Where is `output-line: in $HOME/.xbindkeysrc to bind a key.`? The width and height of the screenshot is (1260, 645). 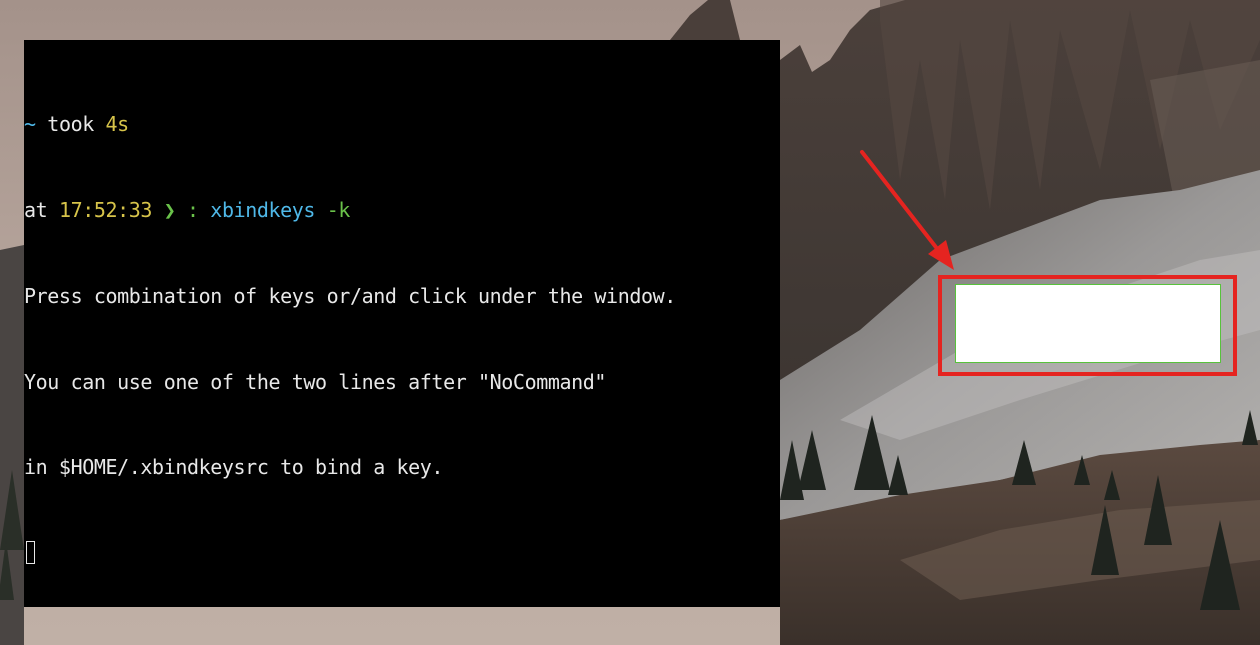 output-line: in $HOME/.xbindkeysrc to bind a key. is located at coordinates (234, 467).